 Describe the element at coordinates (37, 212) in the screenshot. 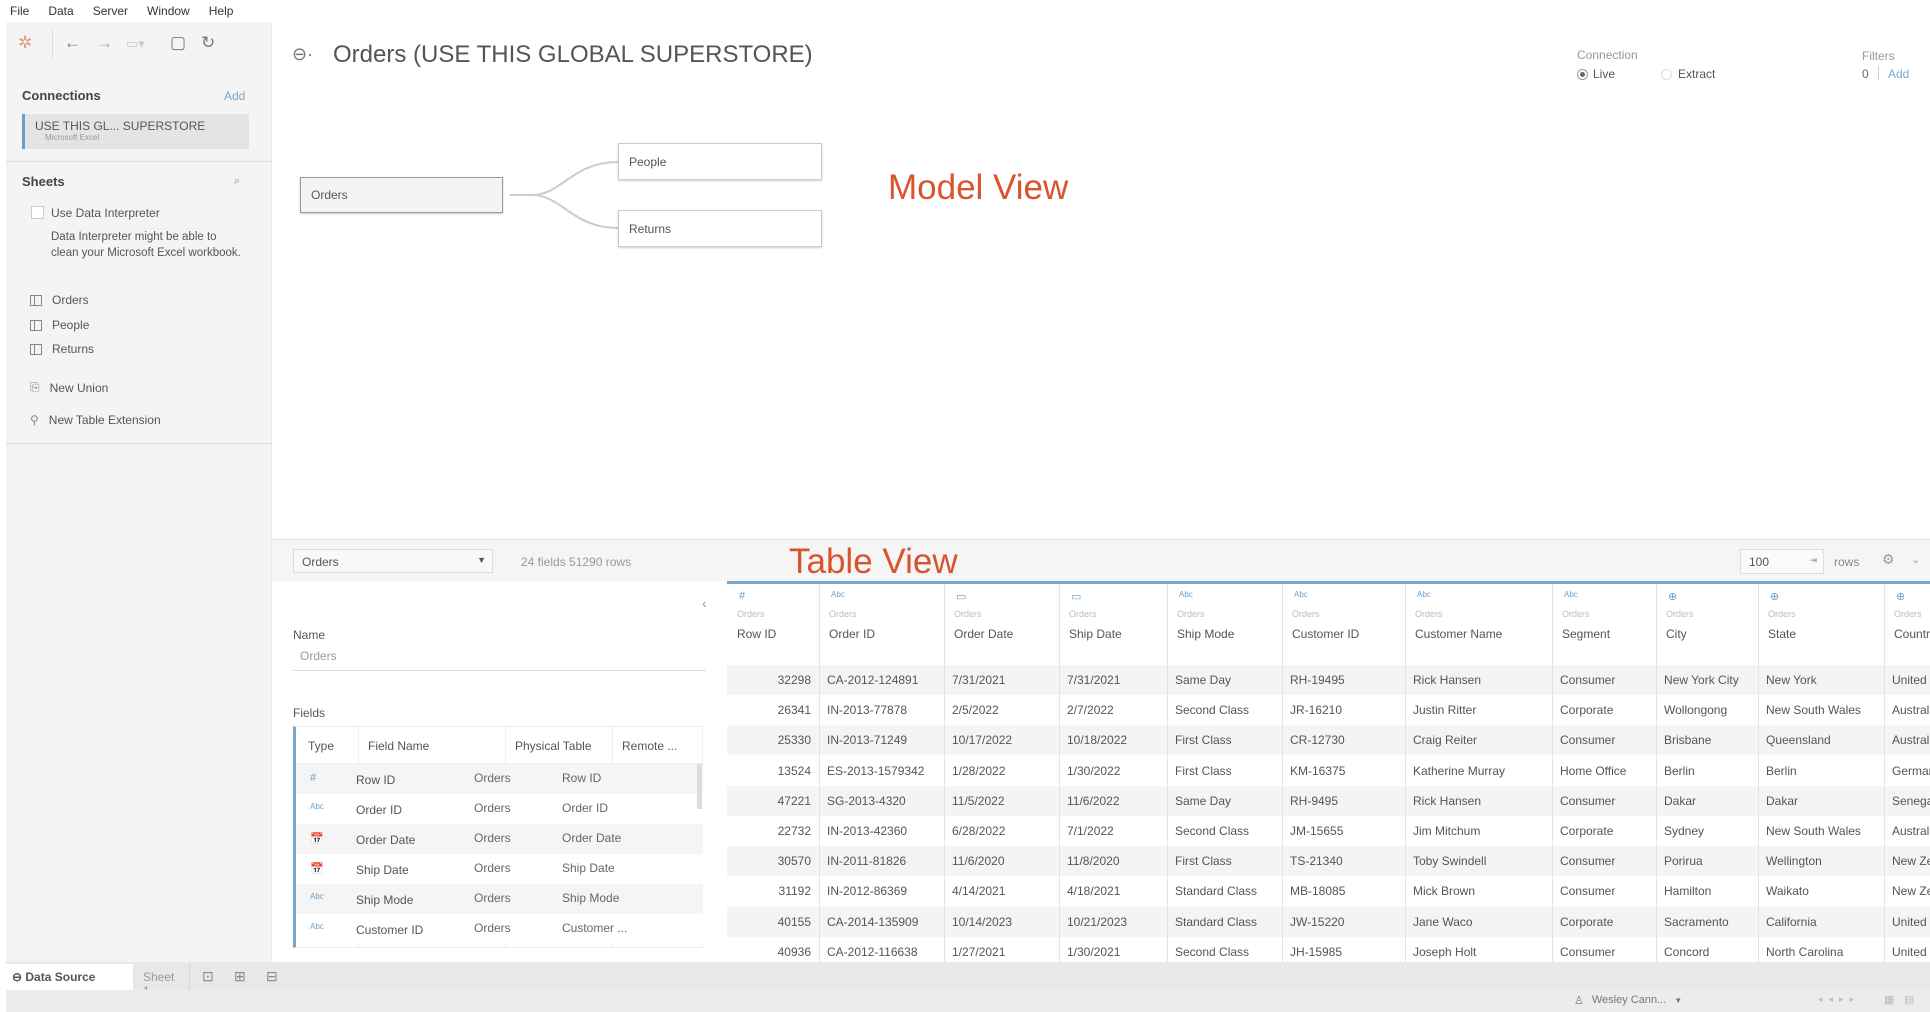

I see `interpreter-checkbox` at that location.